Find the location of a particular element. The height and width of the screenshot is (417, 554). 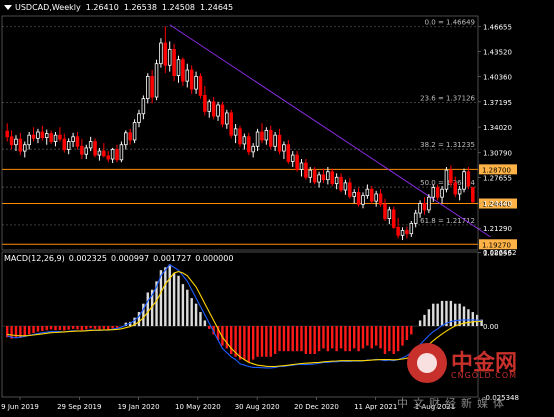

y-tick-label: 1.43520 is located at coordinates (497, 53).